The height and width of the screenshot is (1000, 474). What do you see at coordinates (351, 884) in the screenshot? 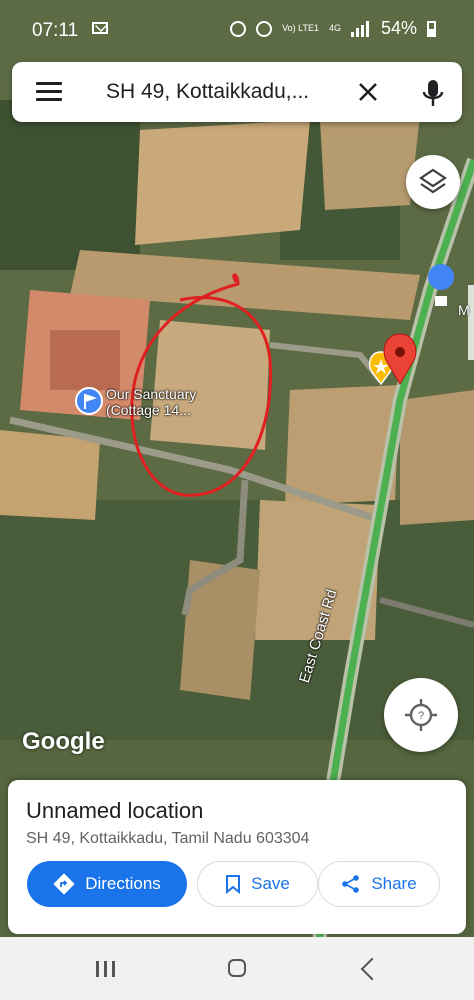
I see `share-icon` at bounding box center [351, 884].